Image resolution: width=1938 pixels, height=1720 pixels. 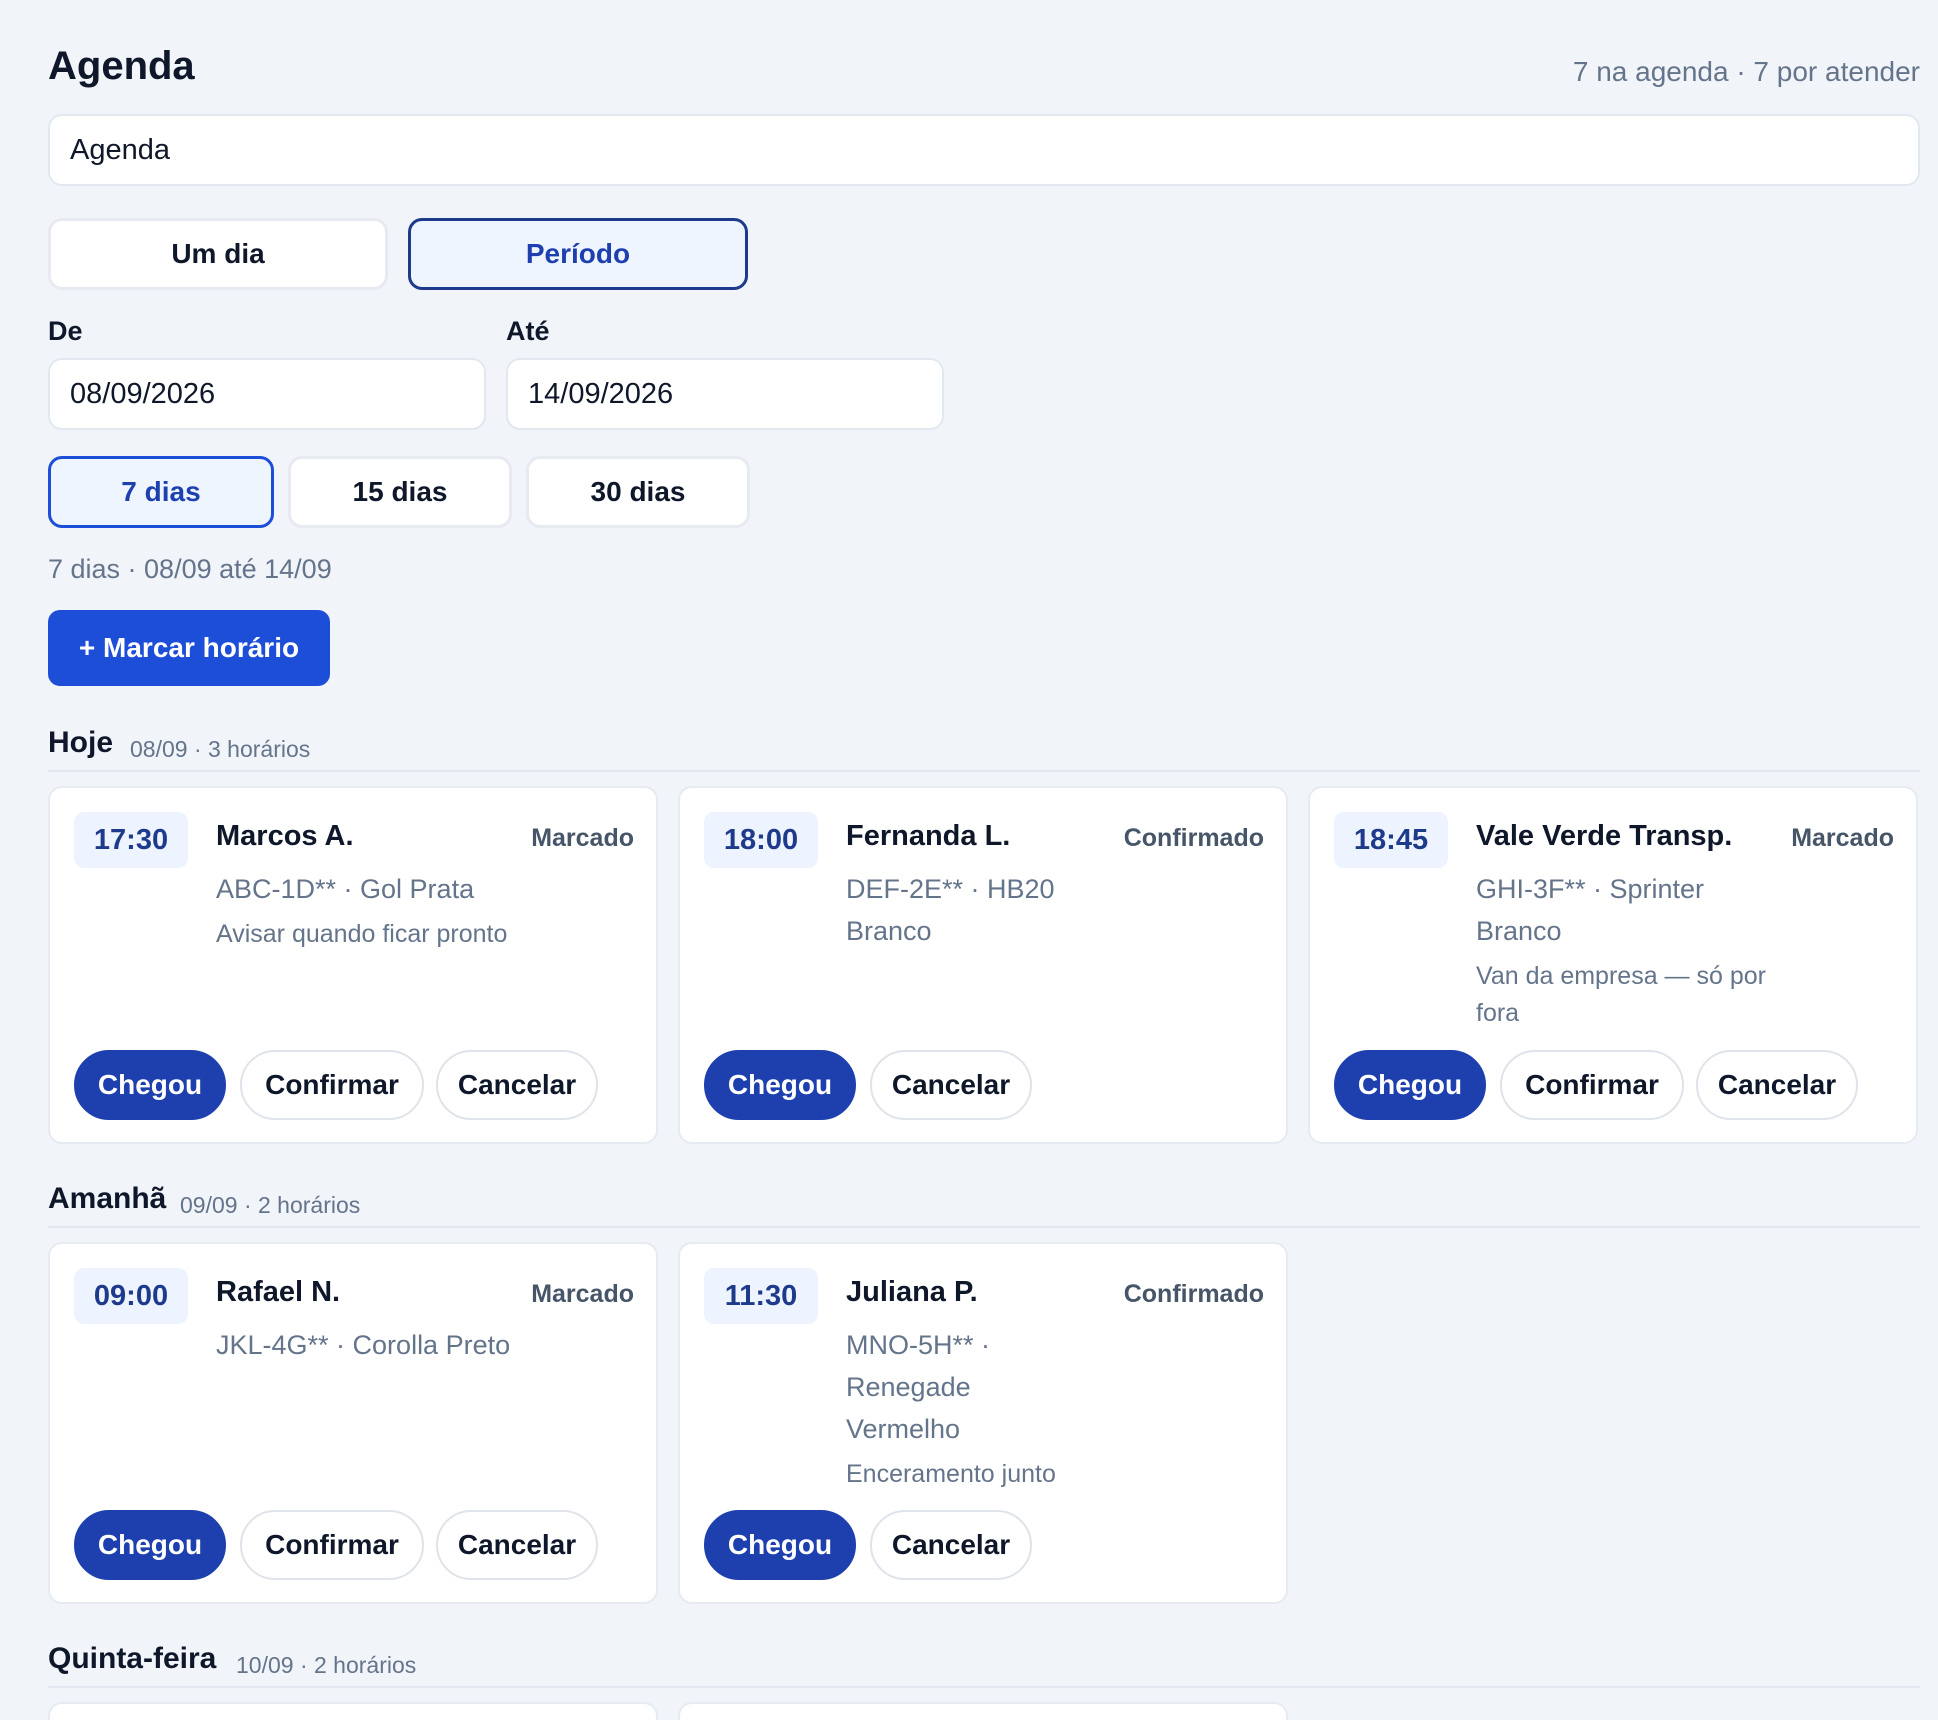 What do you see at coordinates (270, 1205) in the screenshot?
I see `day-group-meta: 09/09 · 2 horários` at bounding box center [270, 1205].